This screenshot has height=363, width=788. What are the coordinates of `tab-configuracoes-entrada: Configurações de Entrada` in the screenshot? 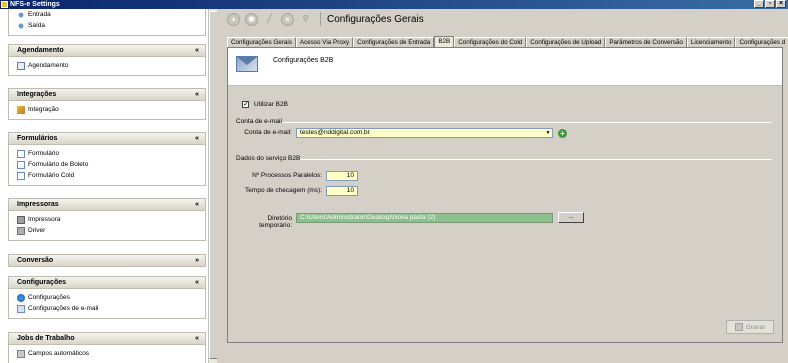 It's located at (394, 42).